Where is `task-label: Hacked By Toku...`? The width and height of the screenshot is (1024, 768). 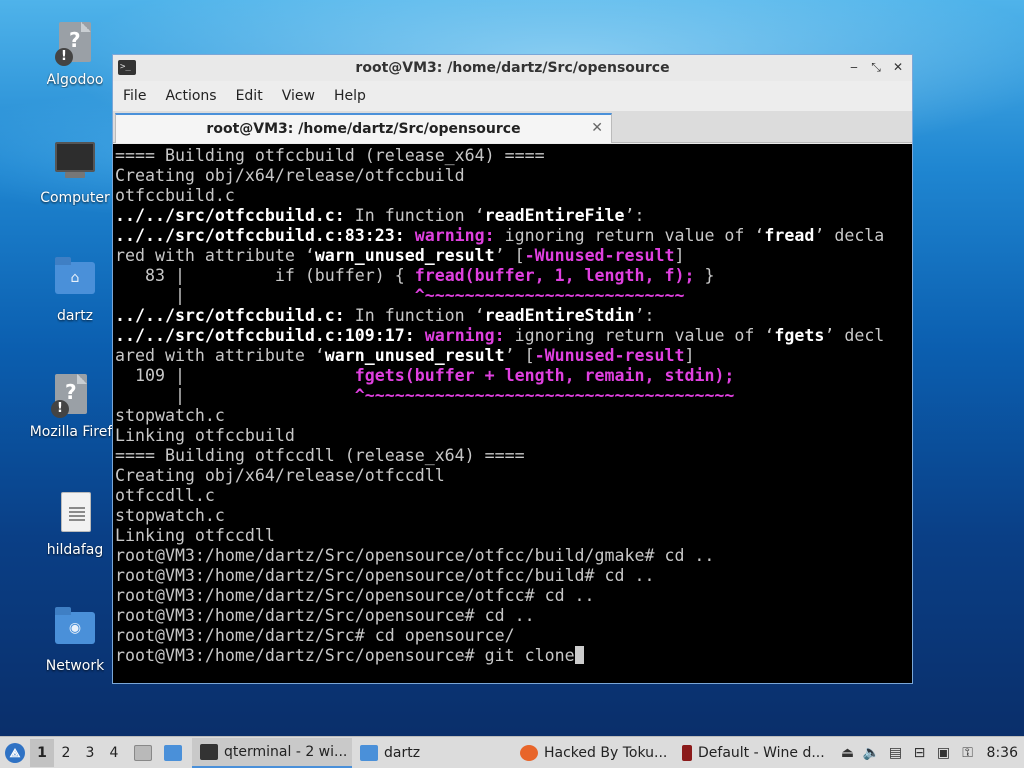
task-label: Hacked By Toku... is located at coordinates (606, 752).